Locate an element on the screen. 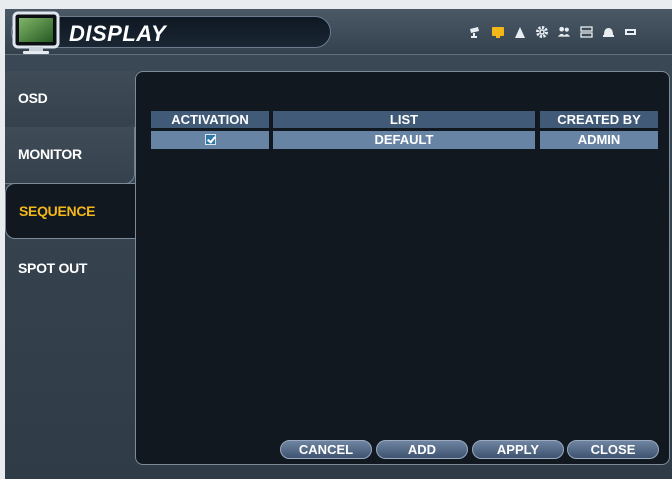 The width and height of the screenshot is (672, 479). add-button: ADD is located at coordinates (422, 449).